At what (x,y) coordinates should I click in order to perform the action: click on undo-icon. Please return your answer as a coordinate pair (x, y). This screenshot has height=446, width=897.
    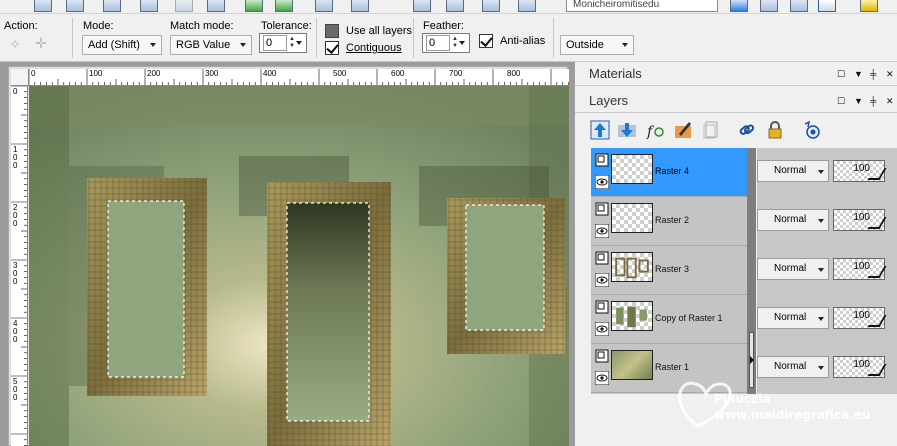
    Looking at the image, I should click on (254, 6).